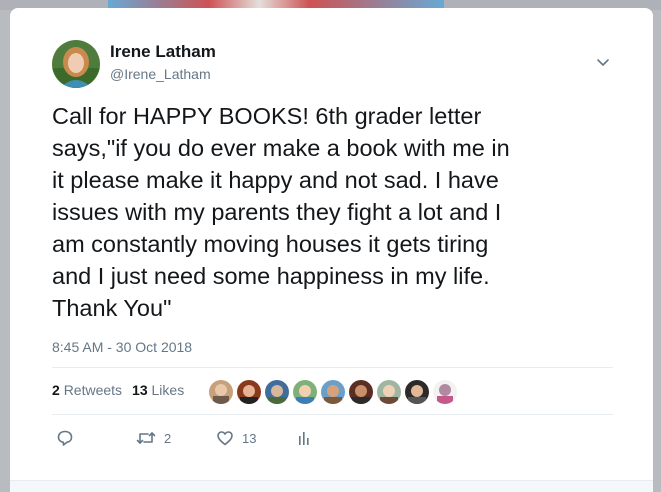 The height and width of the screenshot is (492, 661). I want to click on retweets-count: 2, so click(56, 390).